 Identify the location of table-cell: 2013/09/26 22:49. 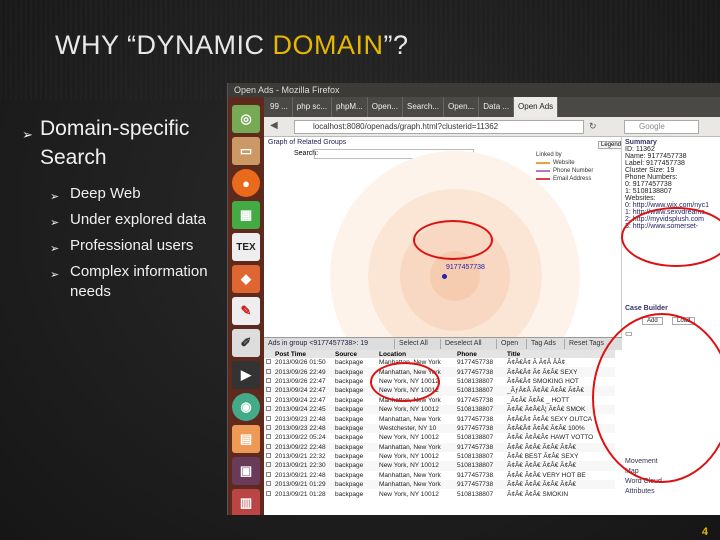
(303, 372).